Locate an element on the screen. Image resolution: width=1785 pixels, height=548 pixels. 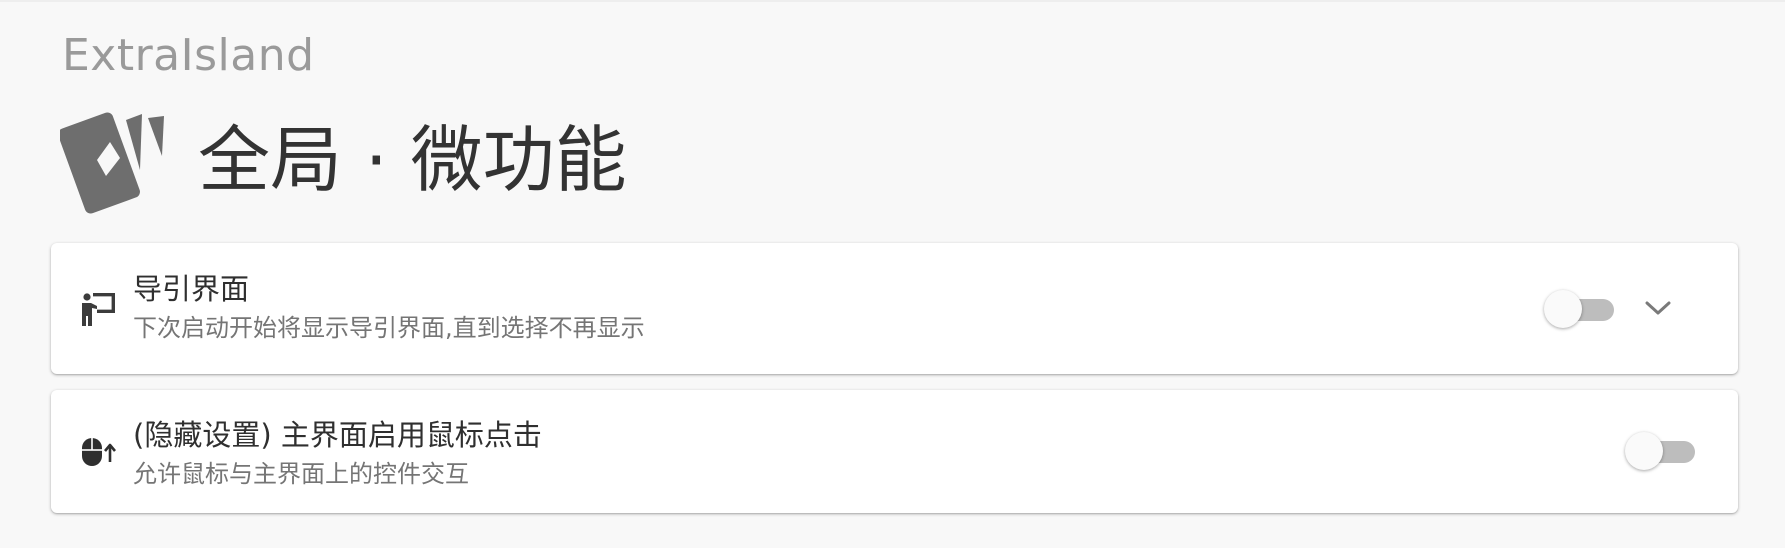
mouse-up-icon is located at coordinates (99, 451).